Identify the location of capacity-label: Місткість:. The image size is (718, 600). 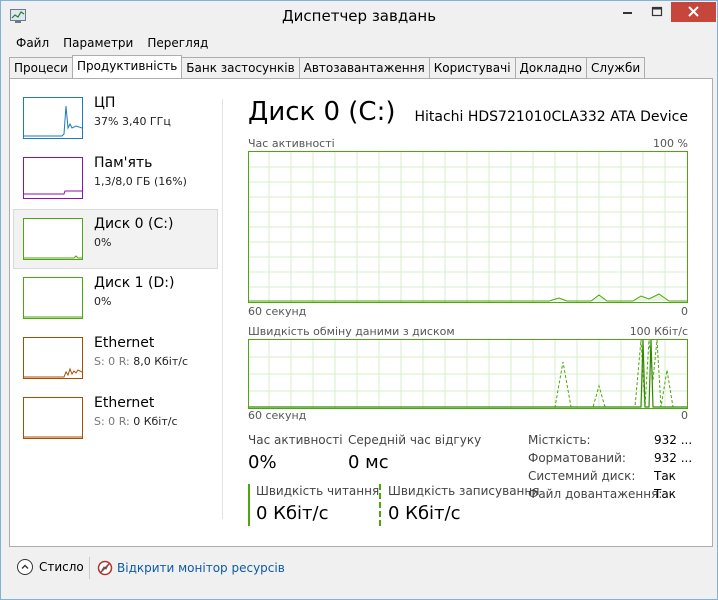
(559, 440).